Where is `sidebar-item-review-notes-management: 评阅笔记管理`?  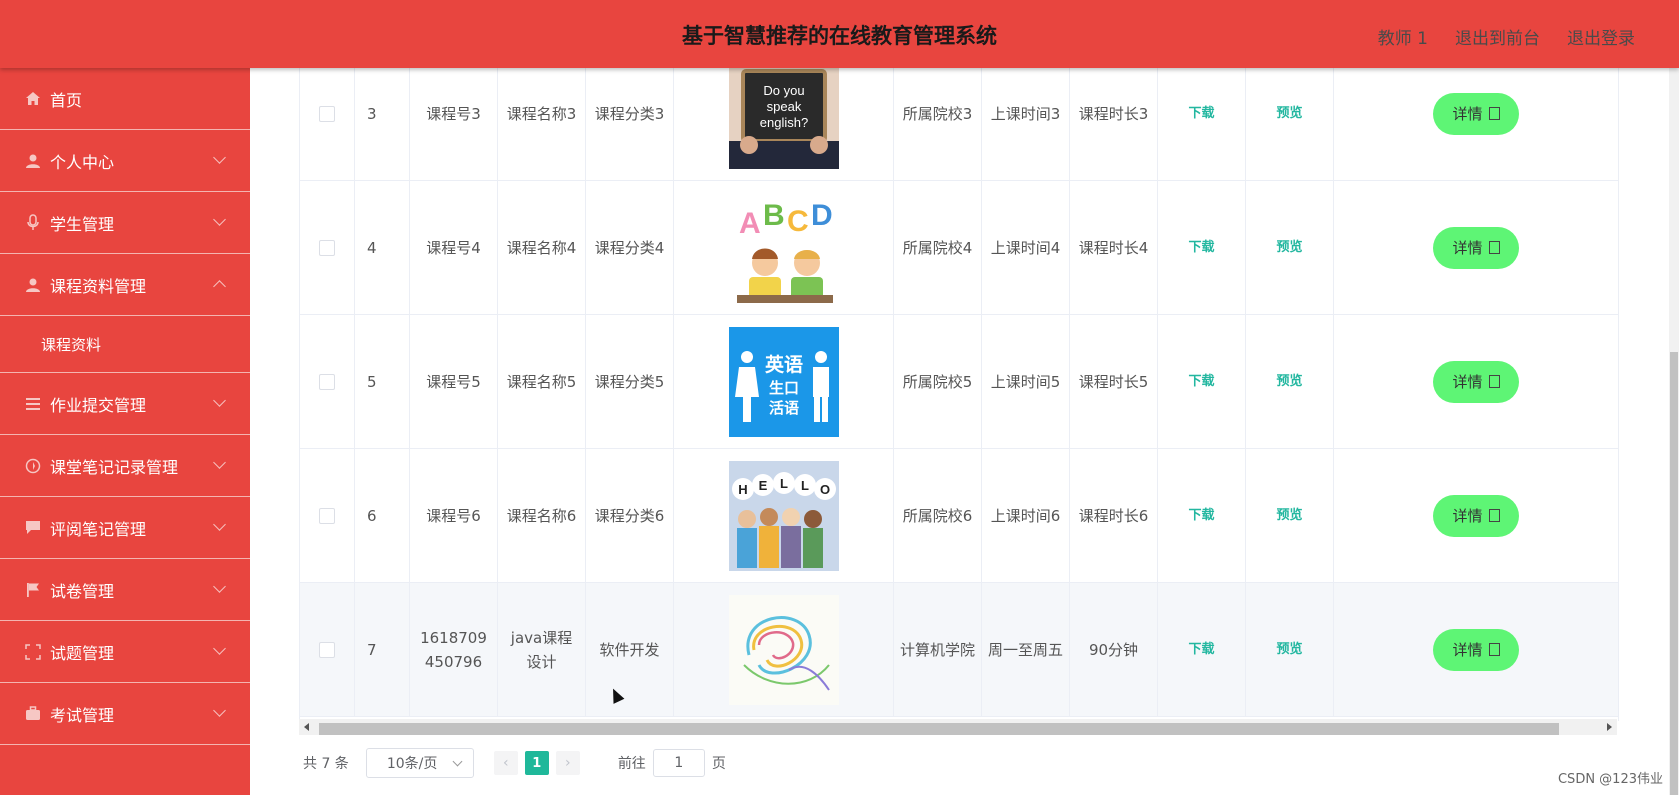 sidebar-item-review-notes-management: 评阅笔记管理 is located at coordinates (125, 528).